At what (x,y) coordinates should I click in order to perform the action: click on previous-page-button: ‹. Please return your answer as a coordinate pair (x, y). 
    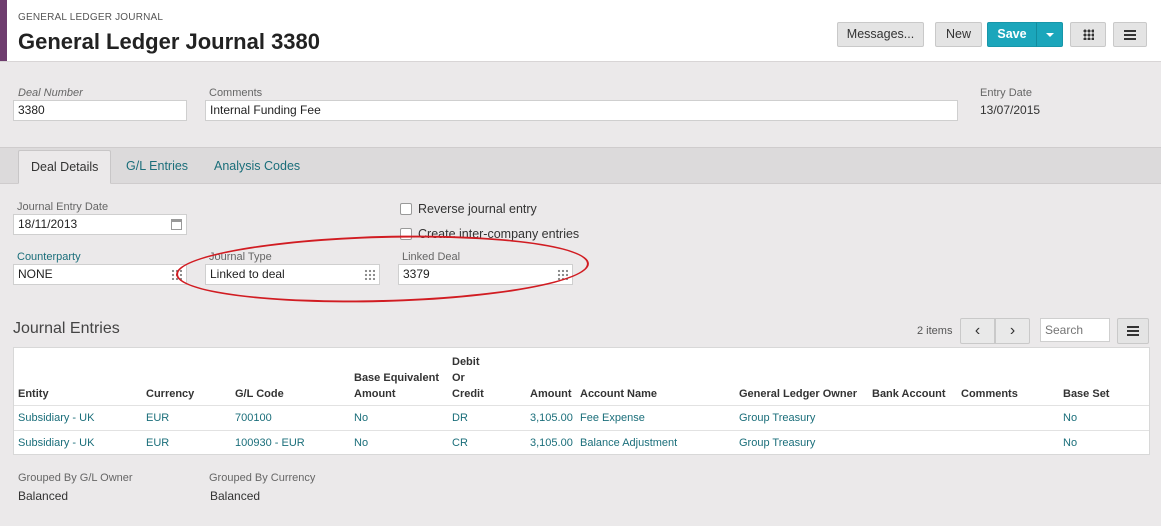
    Looking at the image, I should click on (977, 331).